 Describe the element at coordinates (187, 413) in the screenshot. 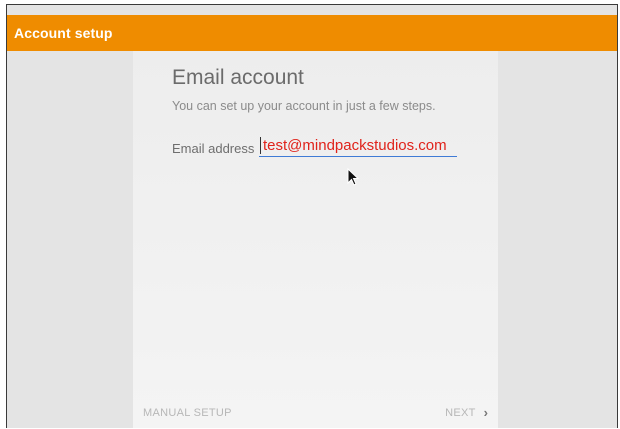

I see `manual-setup-button: MANUAL SETUP` at that location.